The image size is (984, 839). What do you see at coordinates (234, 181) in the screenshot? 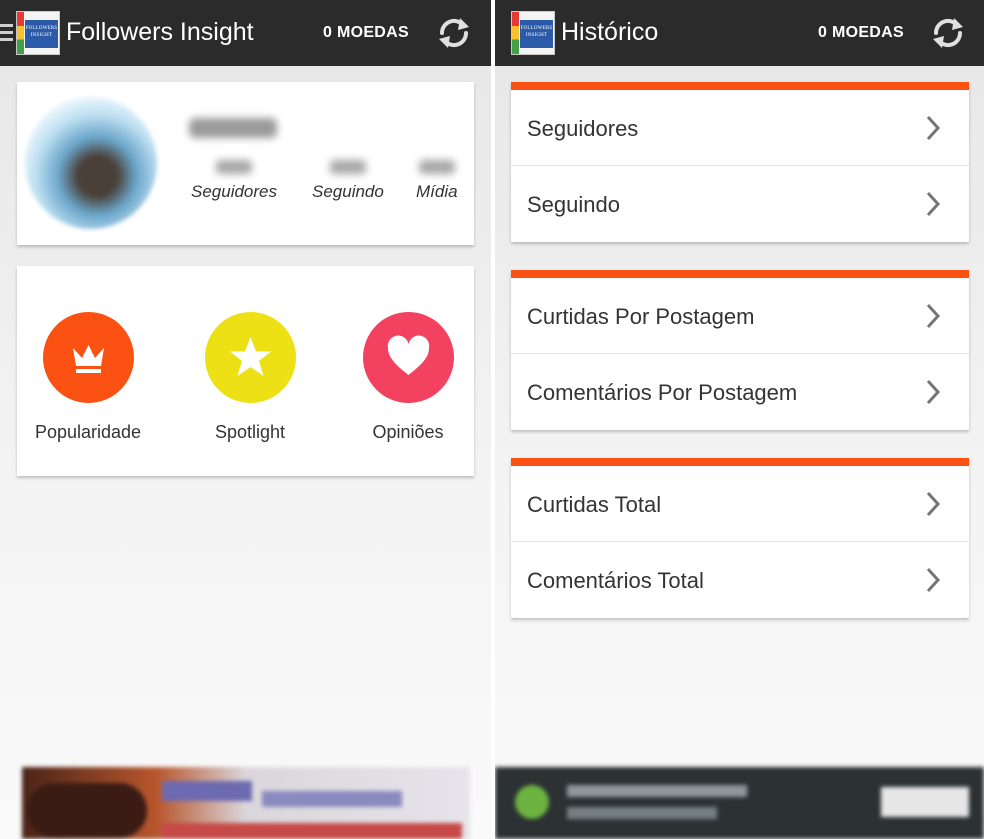
I see `stat-followers: Seguidores` at bounding box center [234, 181].